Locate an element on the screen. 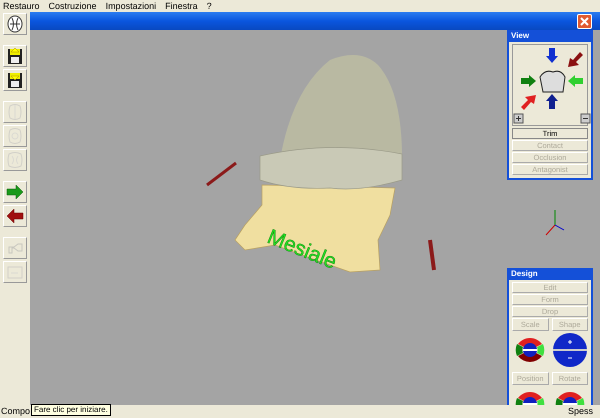 The height and width of the screenshot is (418, 600). scale-disc-control is located at coordinates (570, 350).